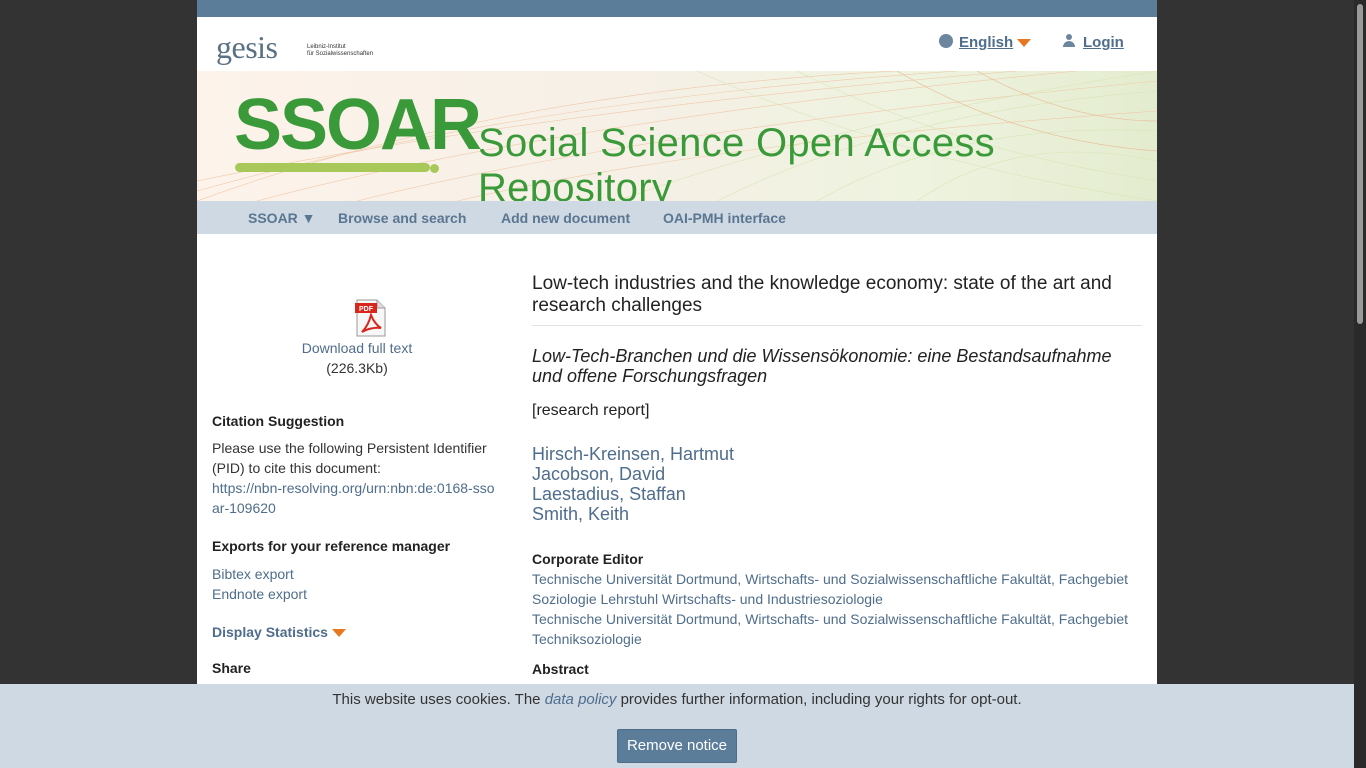 Image resolution: width=1366 pixels, height=768 pixels. What do you see at coordinates (438, 699) in the screenshot?
I see `cookie-text-before: This website uses cookies. The` at bounding box center [438, 699].